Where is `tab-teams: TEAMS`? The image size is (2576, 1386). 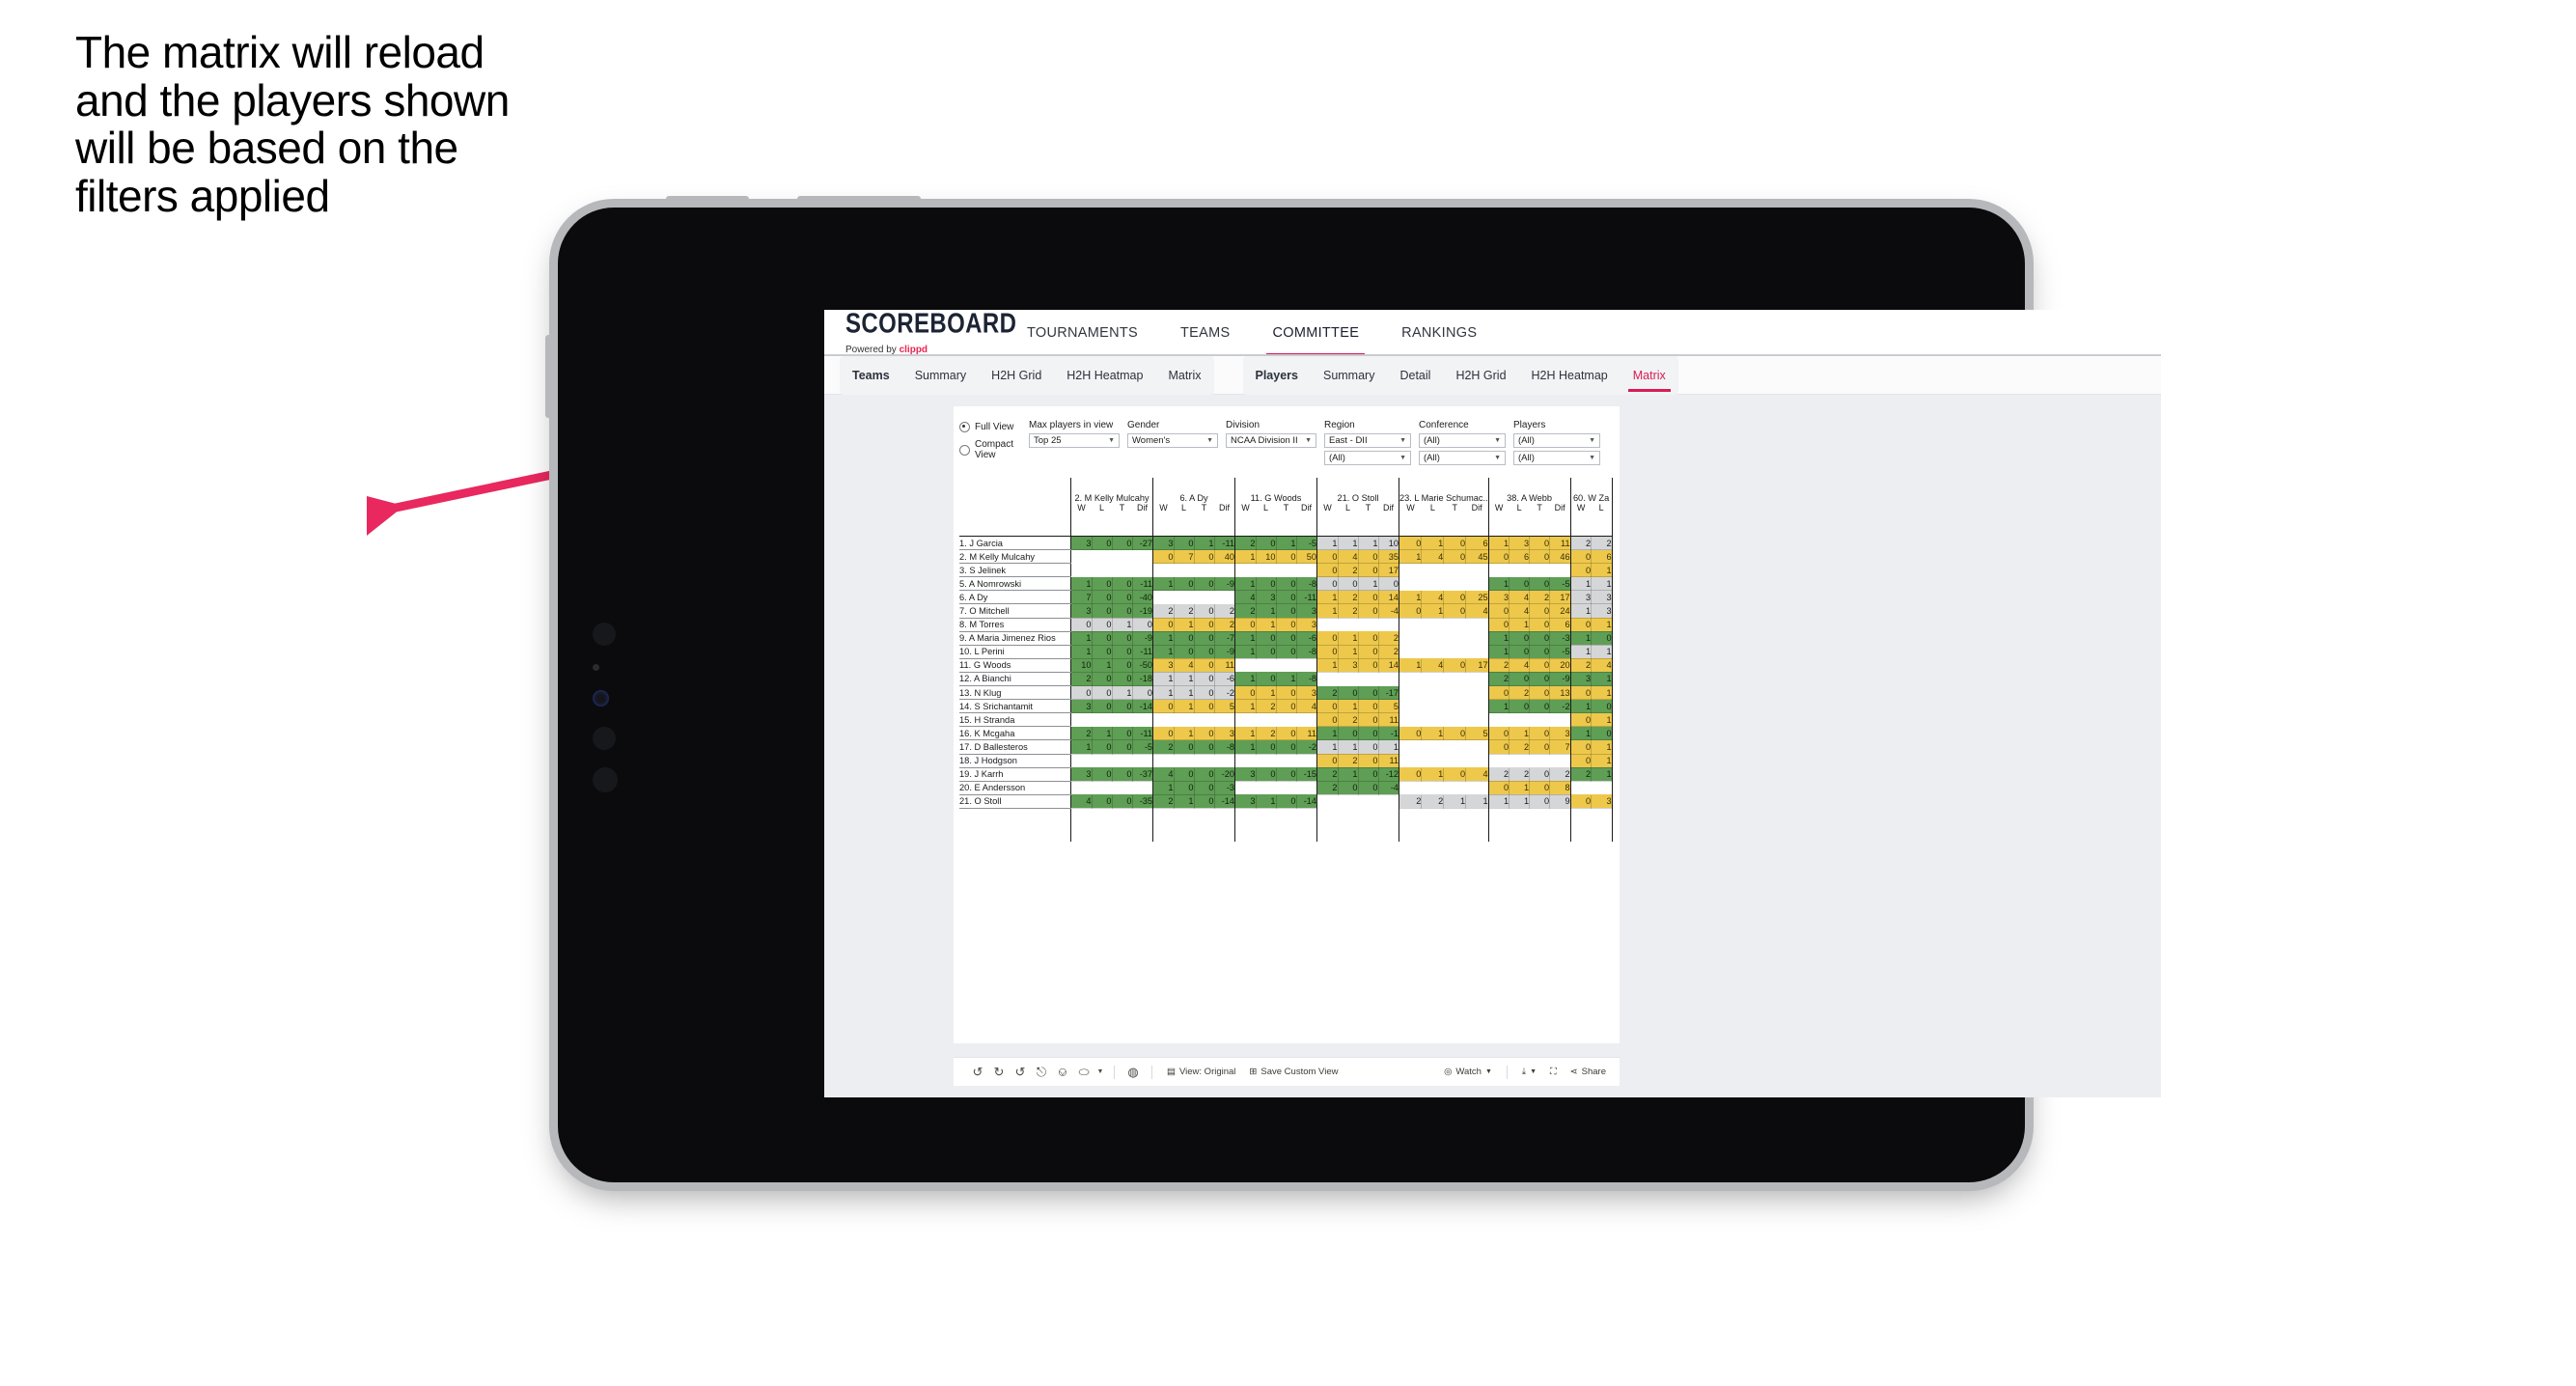
tab-teams: TEAMS is located at coordinates (1205, 333).